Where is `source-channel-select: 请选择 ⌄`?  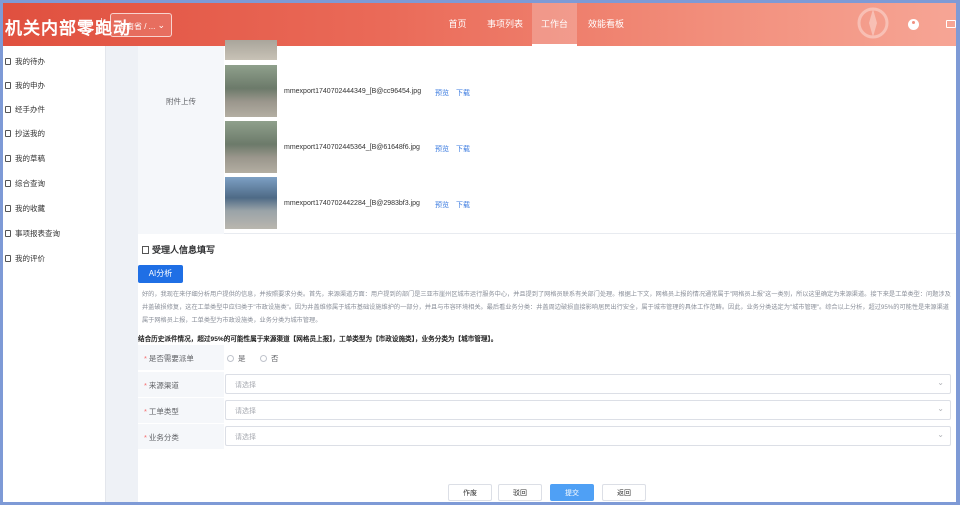 source-channel-select: 请选择 ⌄ is located at coordinates (588, 384).